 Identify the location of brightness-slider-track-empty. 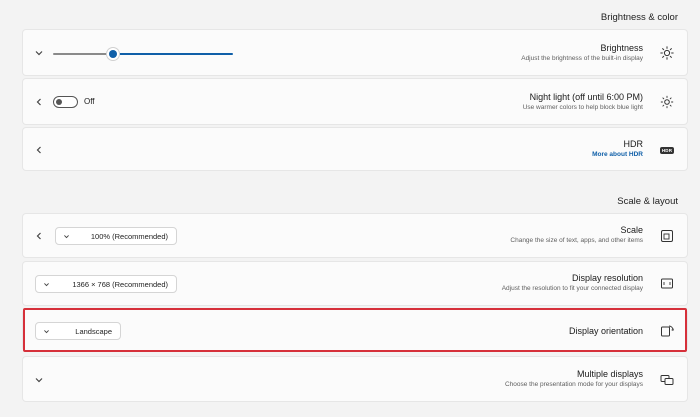
(83, 54).